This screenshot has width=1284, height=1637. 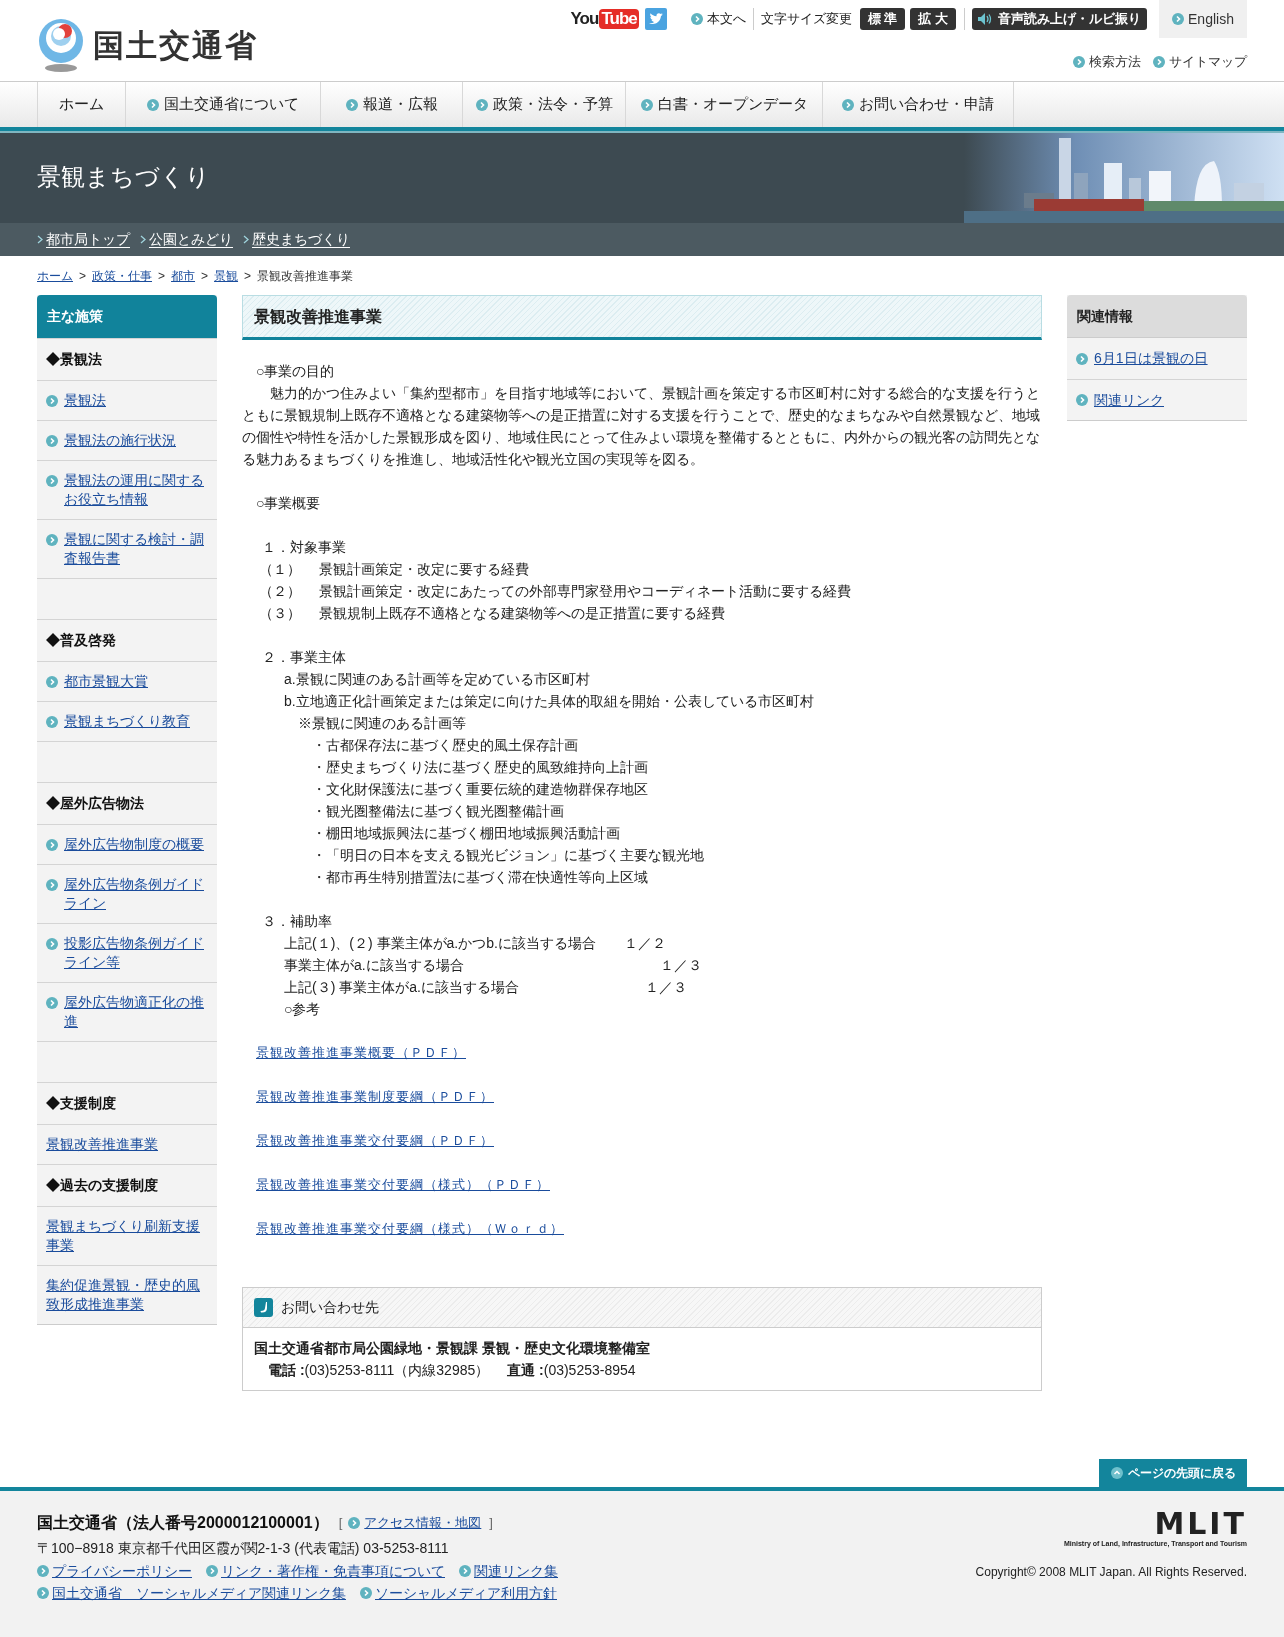 What do you see at coordinates (136, 894) in the screenshot?
I see `sidebar-link: 屋外広告物条例ガイドライン` at bounding box center [136, 894].